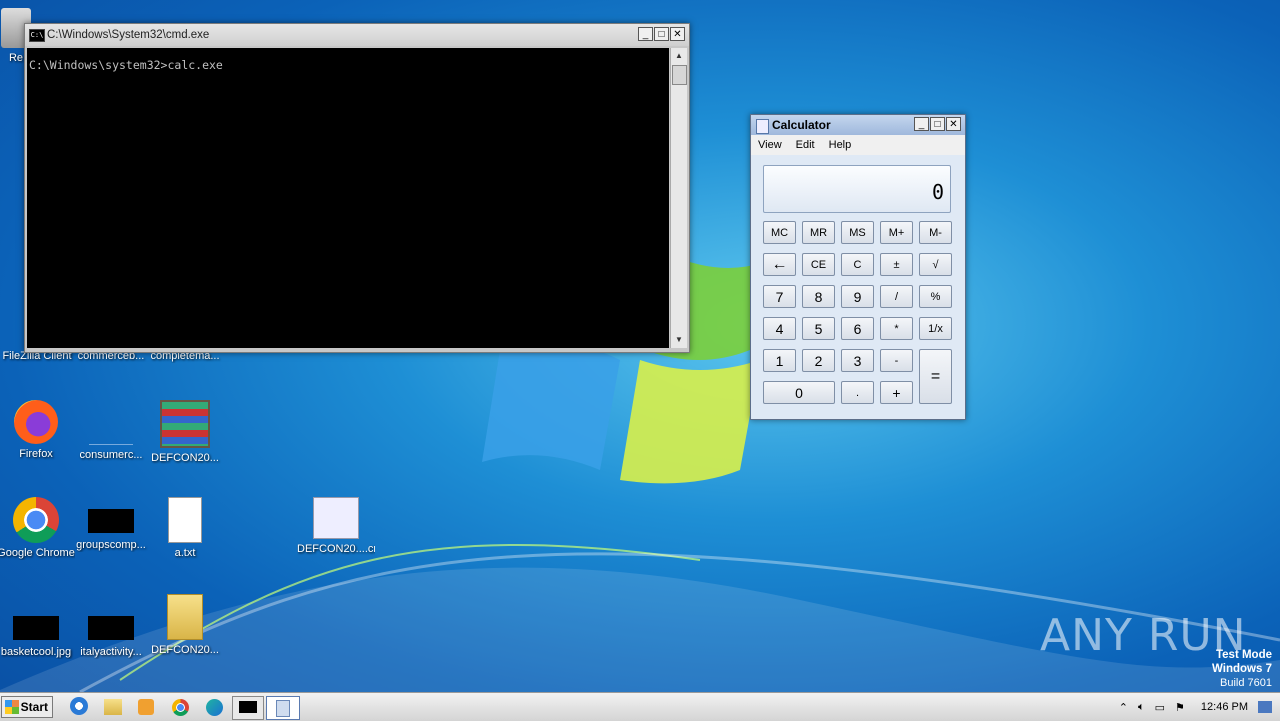  Describe the element at coordinates (357, 35) in the screenshot. I see `cmd-title-bar: C:\ C:\Windows\System32\cmd.exe _ □ ✕` at that location.